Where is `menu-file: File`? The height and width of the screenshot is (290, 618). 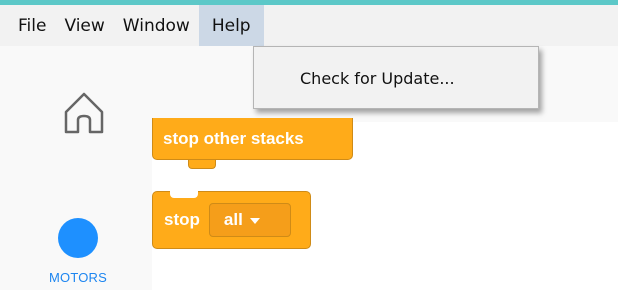 menu-file: File is located at coordinates (27, 25).